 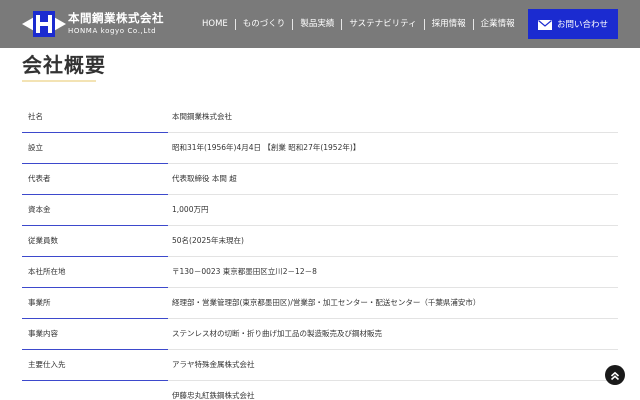 I want to click on row-value-supplier-1: アラヤ特殊金属株式会社, so click(x=393, y=365).